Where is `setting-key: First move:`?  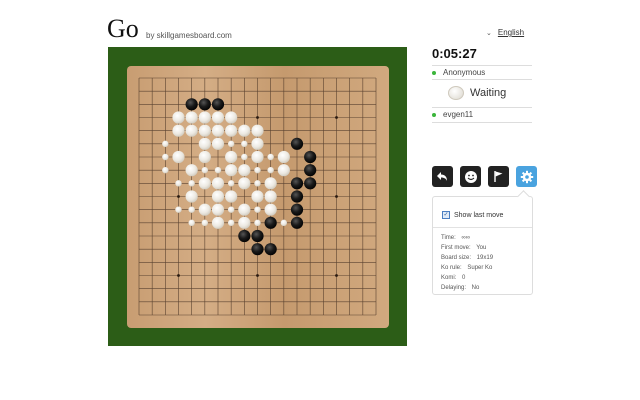
setting-key: First move: is located at coordinates (456, 248).